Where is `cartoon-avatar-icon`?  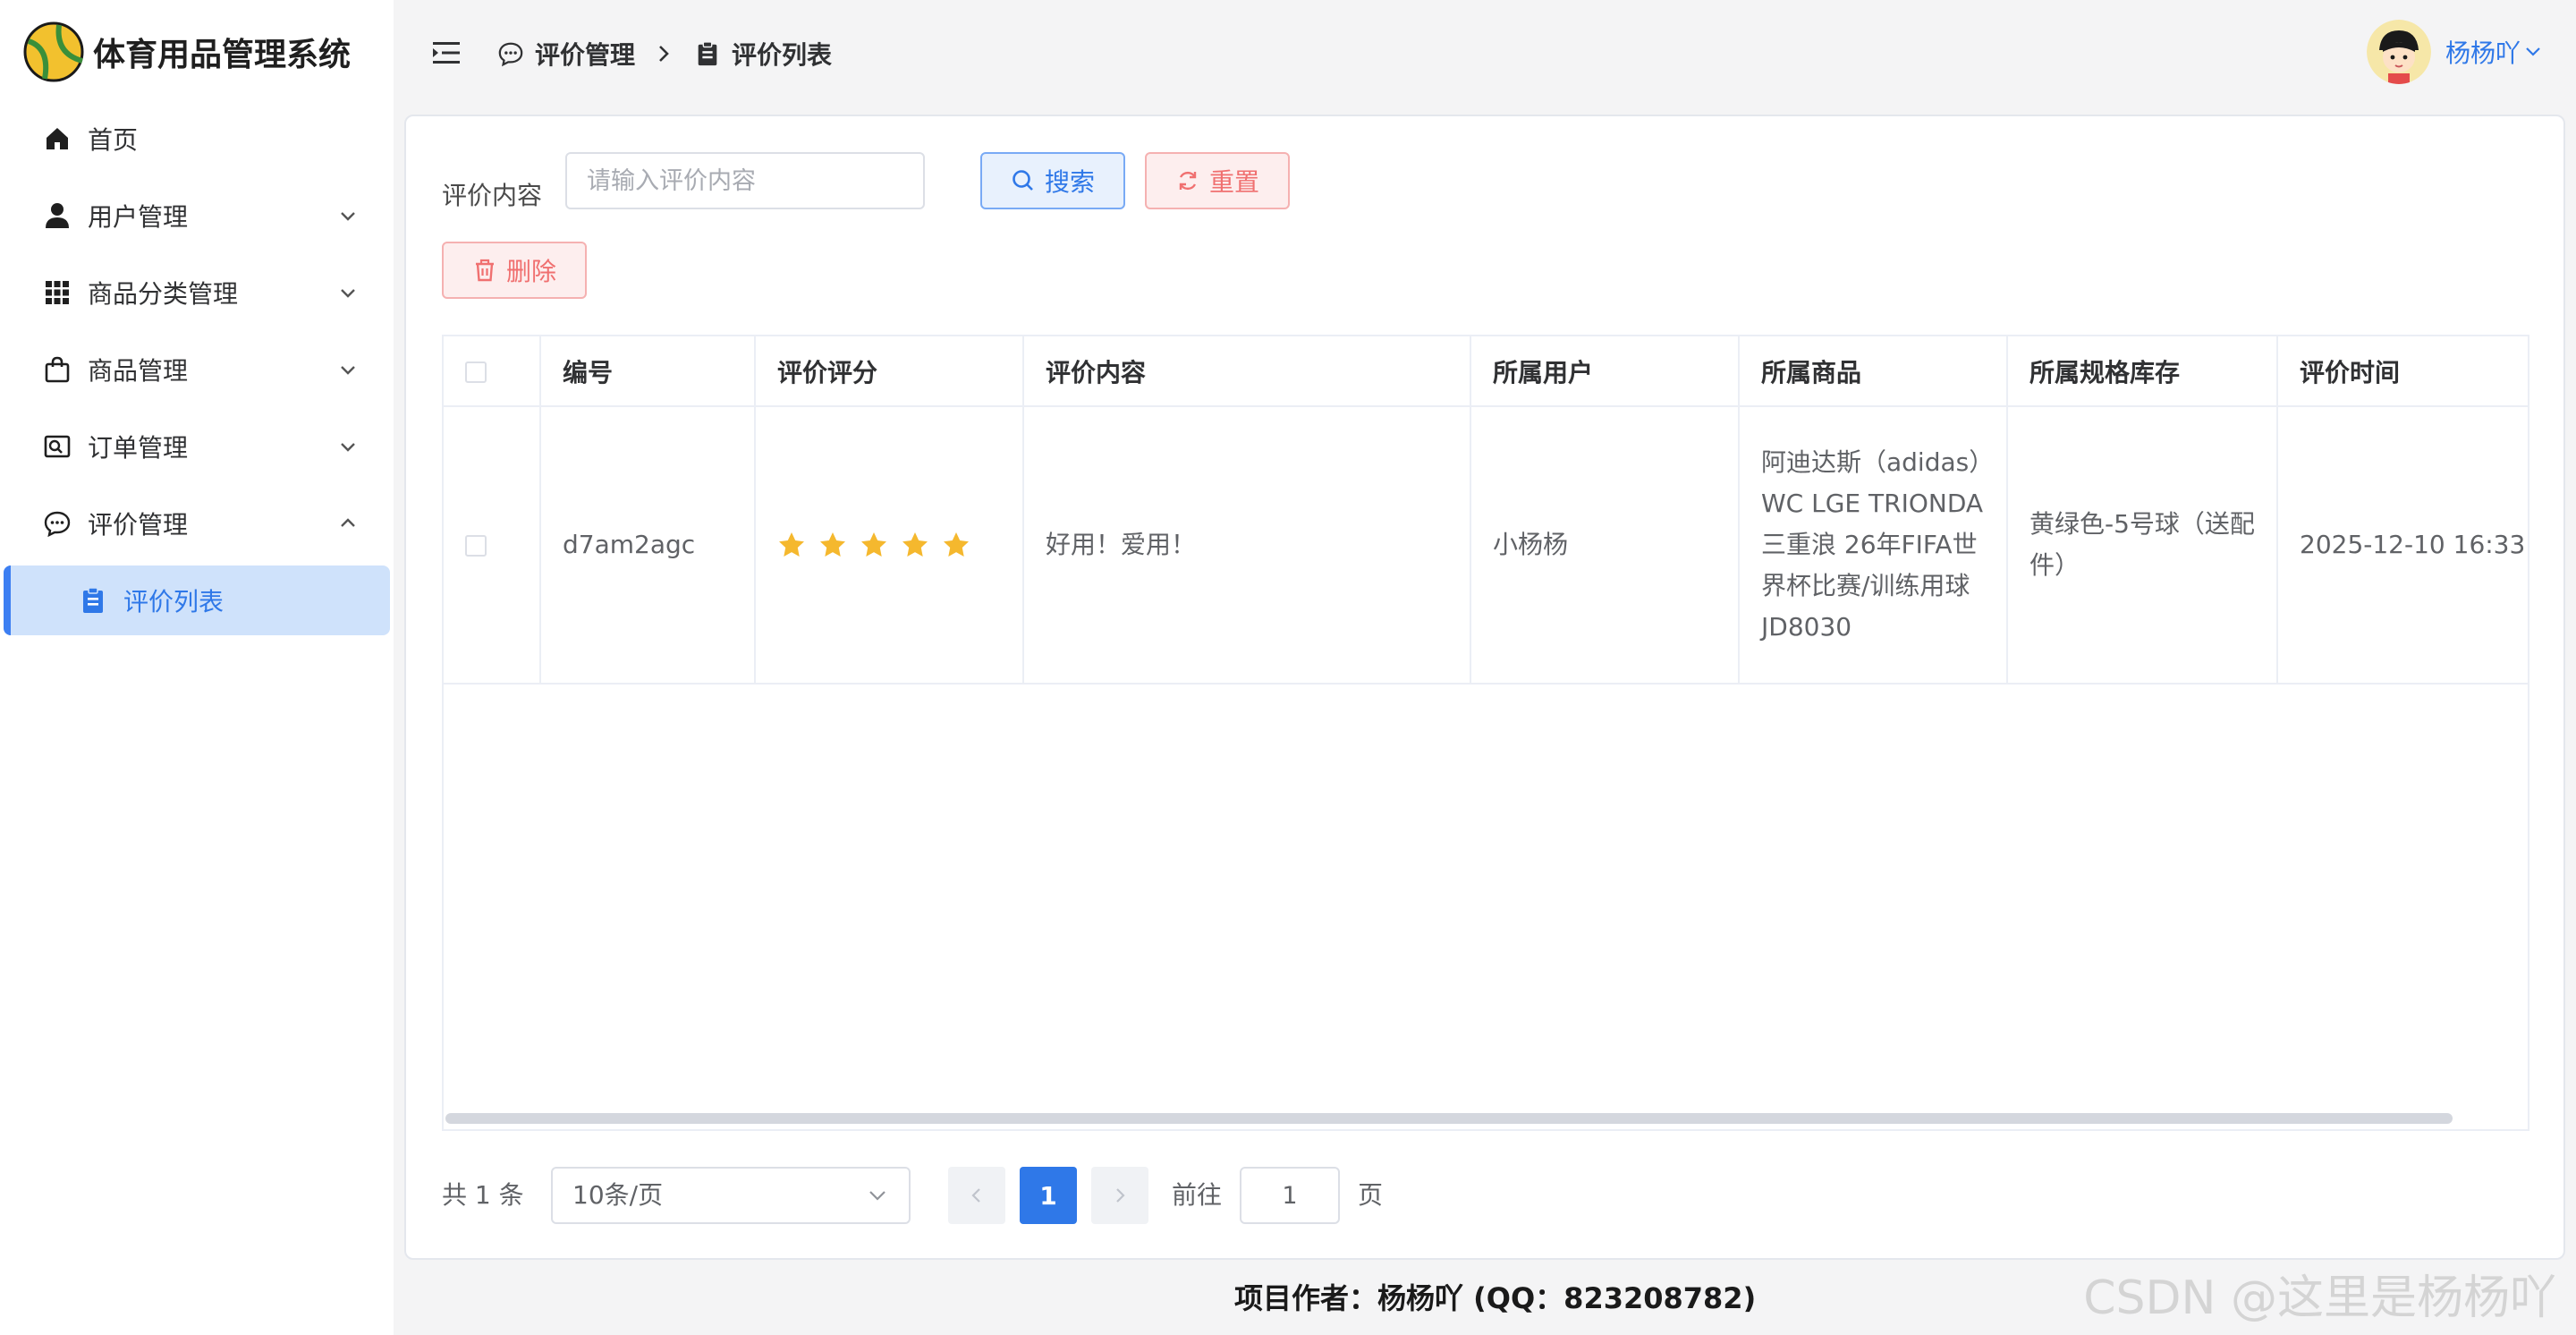
cartoon-avatar-icon is located at coordinates (2398, 52).